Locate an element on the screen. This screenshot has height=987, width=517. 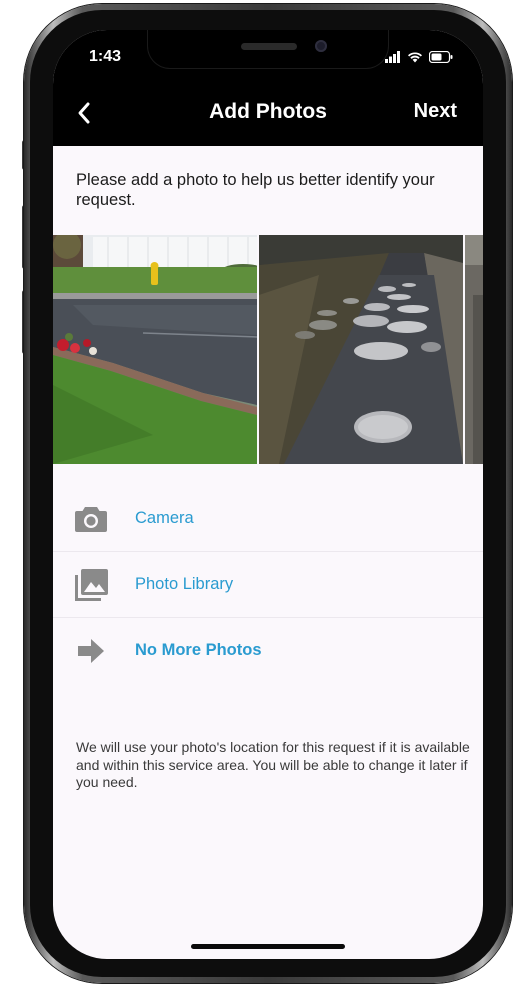
signal-icon is located at coordinates (393, 59).